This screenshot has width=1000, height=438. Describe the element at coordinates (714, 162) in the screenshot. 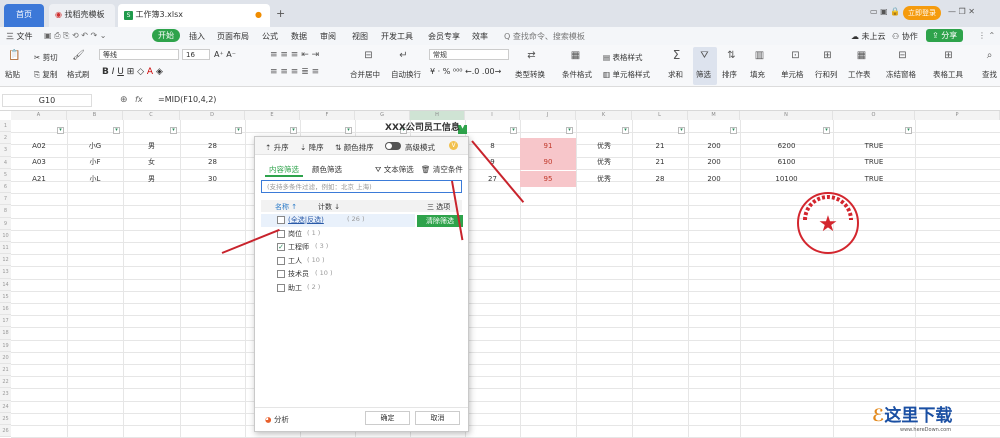

I see `table-cell: 200` at that location.